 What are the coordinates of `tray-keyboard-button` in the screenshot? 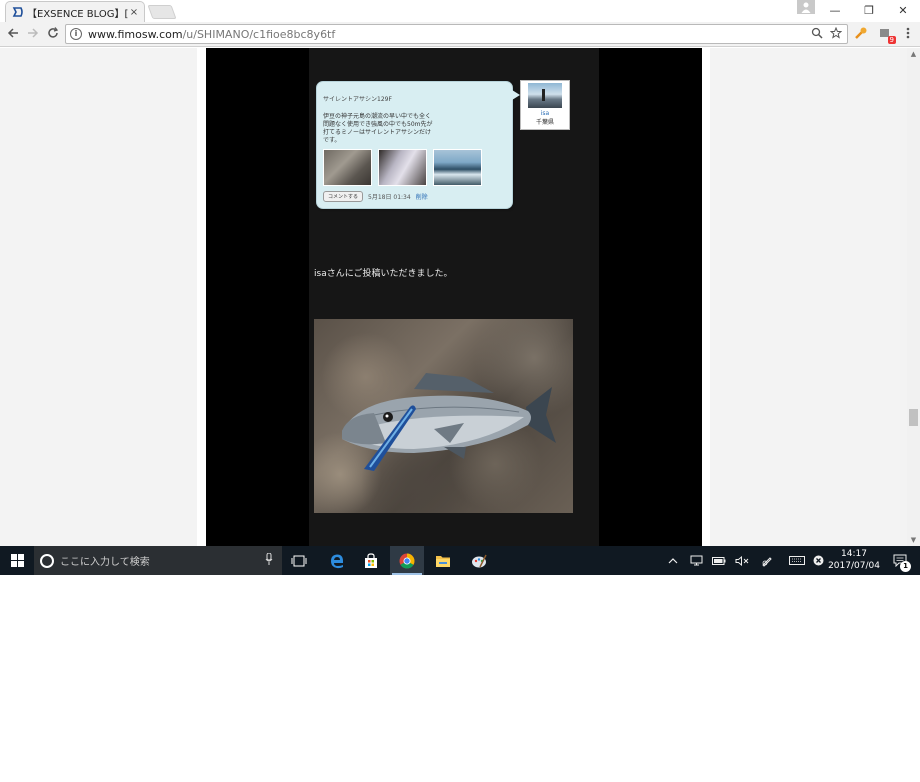 It's located at (797, 560).